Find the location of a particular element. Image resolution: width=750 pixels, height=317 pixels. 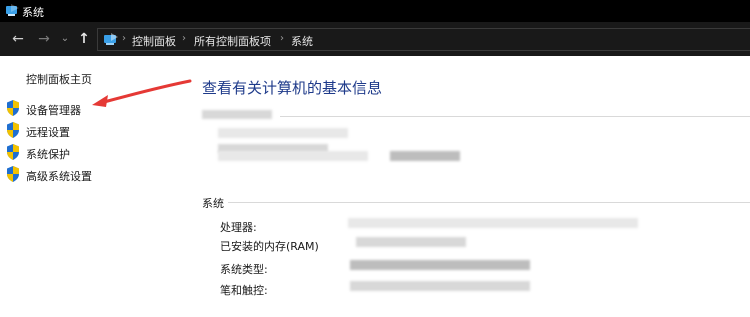

label-installed-ram: 已安装的内存(RAM) is located at coordinates (269, 246).